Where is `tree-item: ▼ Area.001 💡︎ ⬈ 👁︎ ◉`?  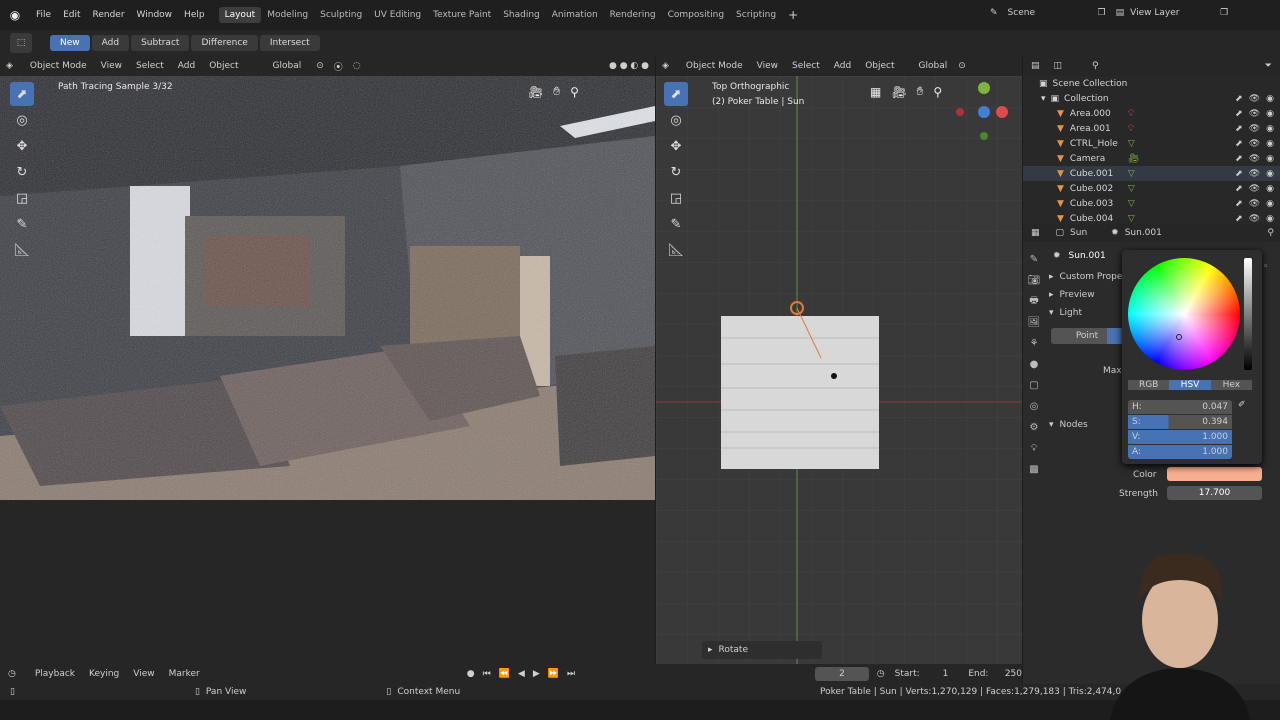 tree-item: ▼ Area.001 💡︎ ⬈ 👁︎ ◉ is located at coordinates (1151, 128).